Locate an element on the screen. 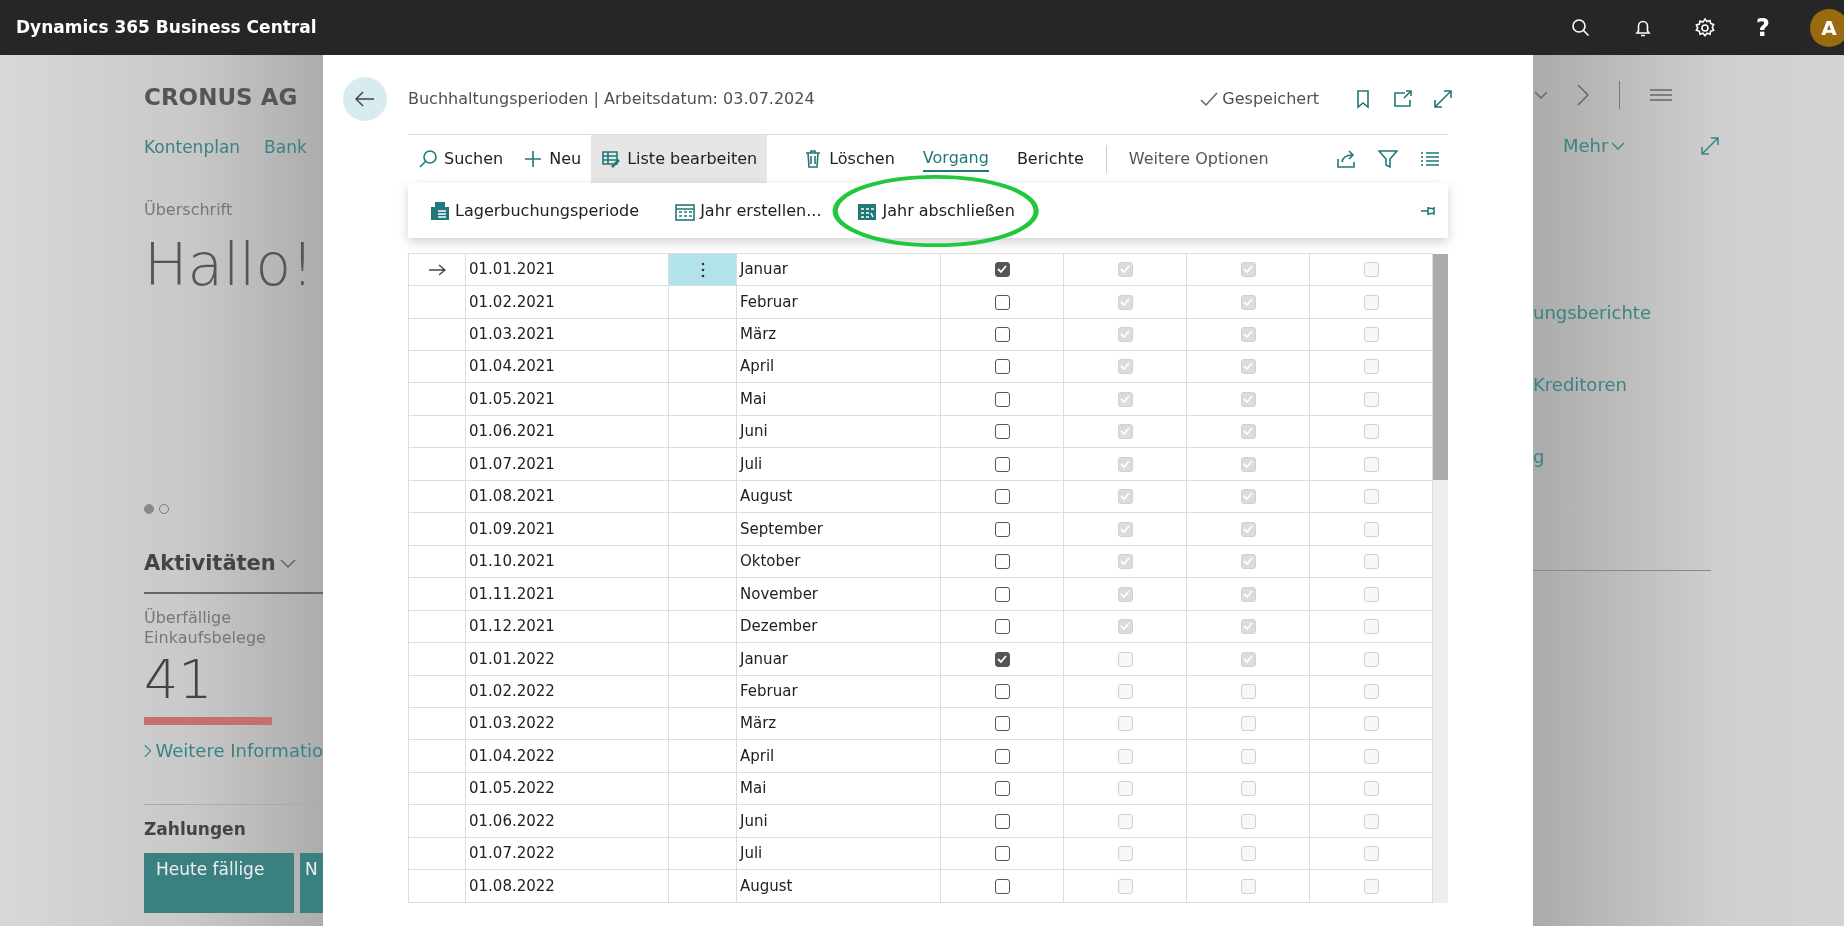 This screenshot has height=926, width=1844. date-cell: 01.07.2022 is located at coordinates (567, 853).